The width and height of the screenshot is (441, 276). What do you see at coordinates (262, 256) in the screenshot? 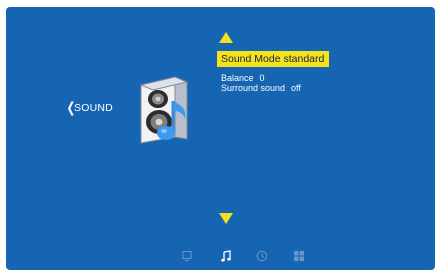
I see `clock-icon` at bounding box center [262, 256].